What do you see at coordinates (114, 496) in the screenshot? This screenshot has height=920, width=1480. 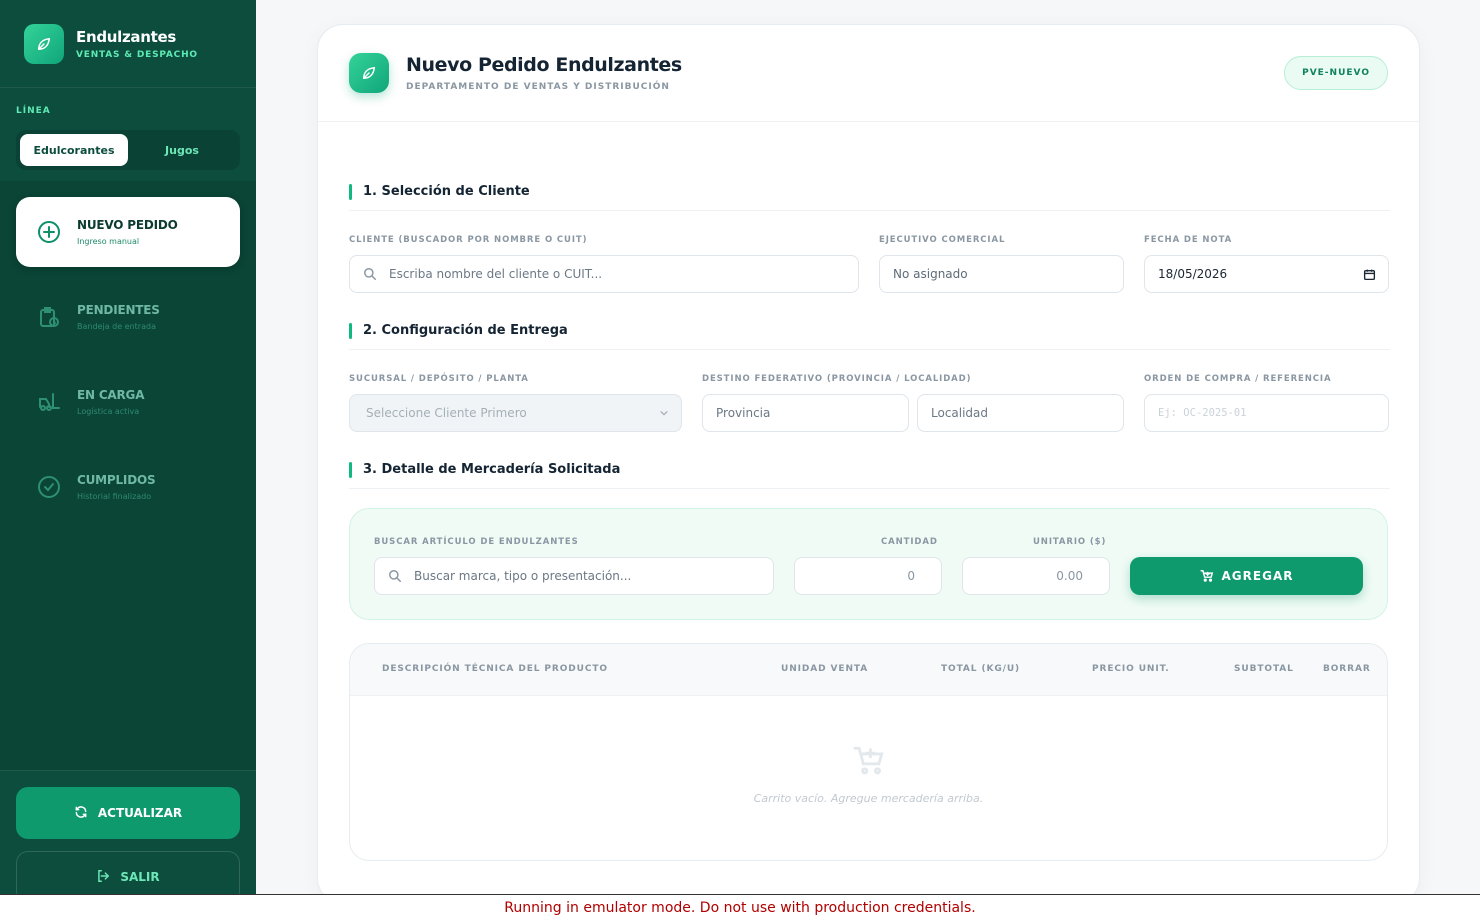 I see `nav-subtitle: Historial finalizado` at bounding box center [114, 496].